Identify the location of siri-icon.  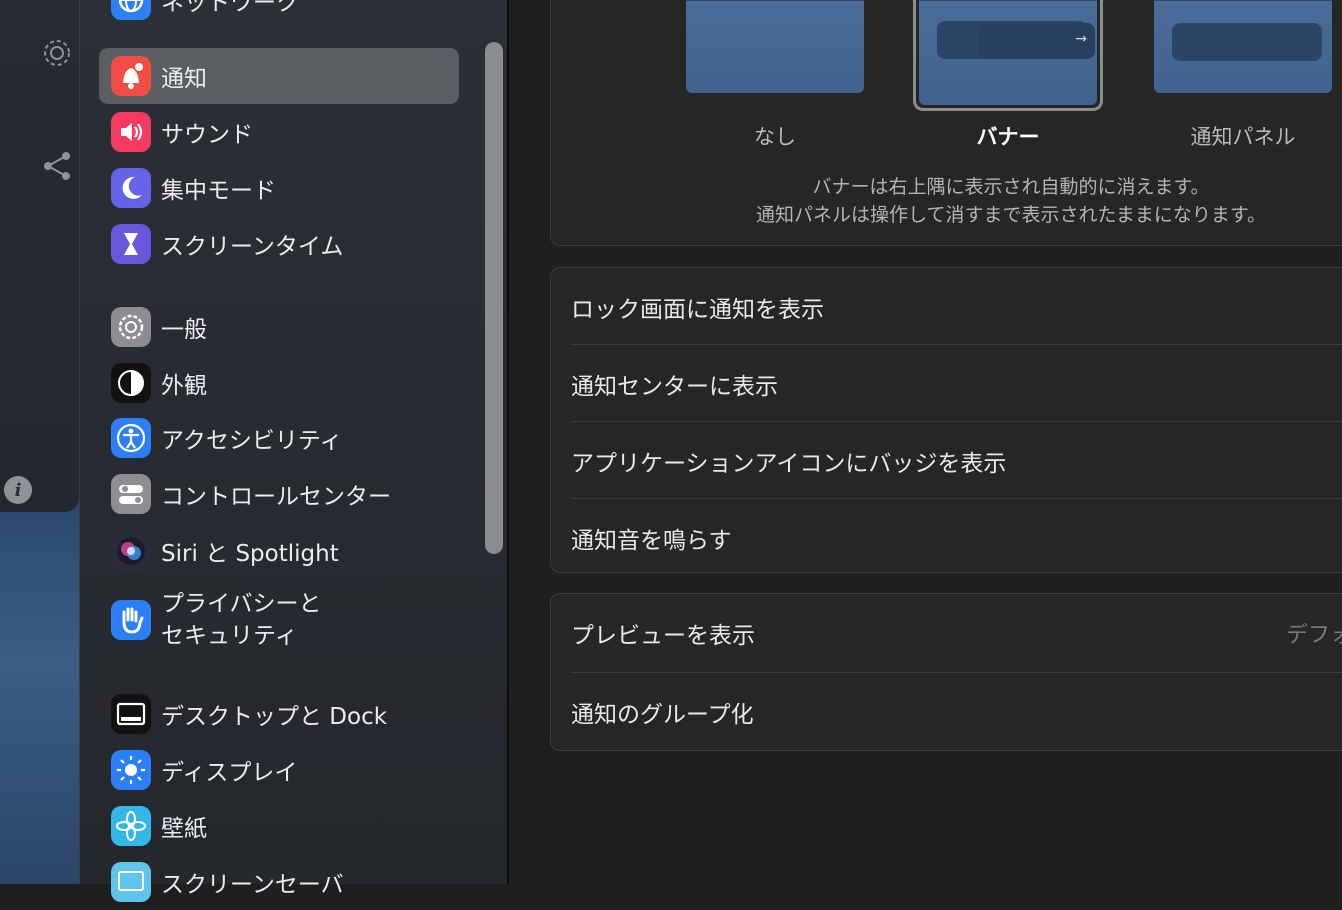
(131, 551).